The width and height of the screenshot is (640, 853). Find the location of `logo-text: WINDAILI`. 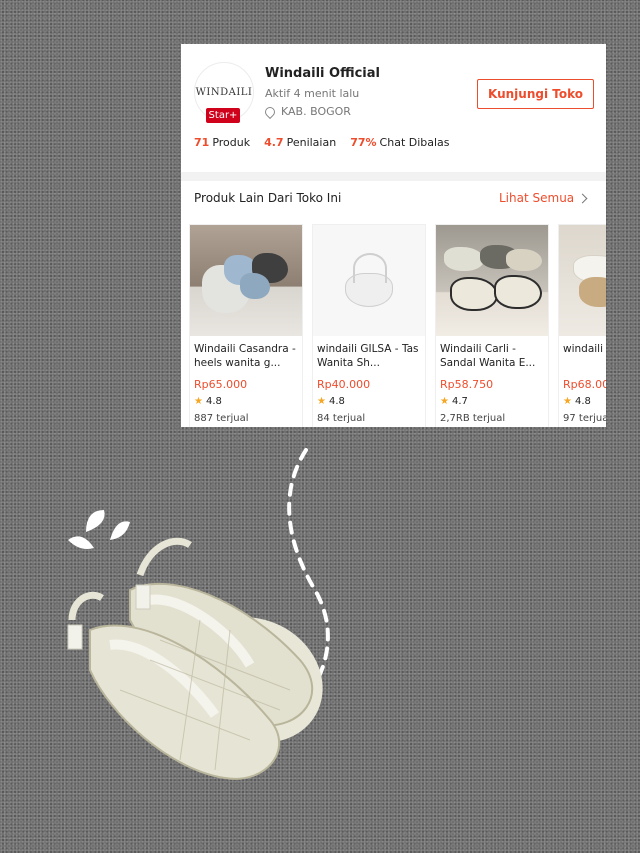

logo-text: WINDAILI is located at coordinates (224, 92).